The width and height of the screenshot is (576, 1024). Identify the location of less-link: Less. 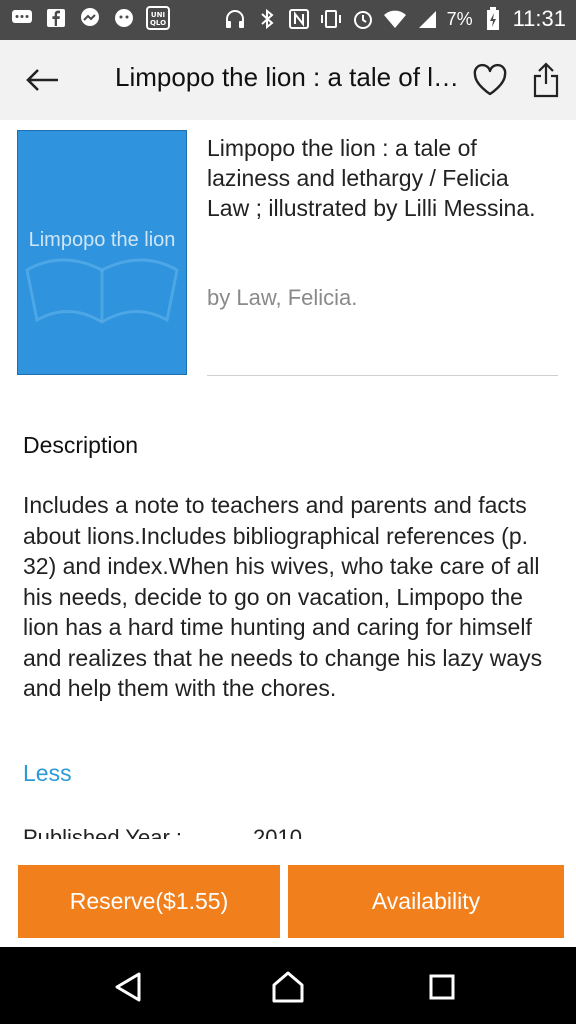
(47, 773).